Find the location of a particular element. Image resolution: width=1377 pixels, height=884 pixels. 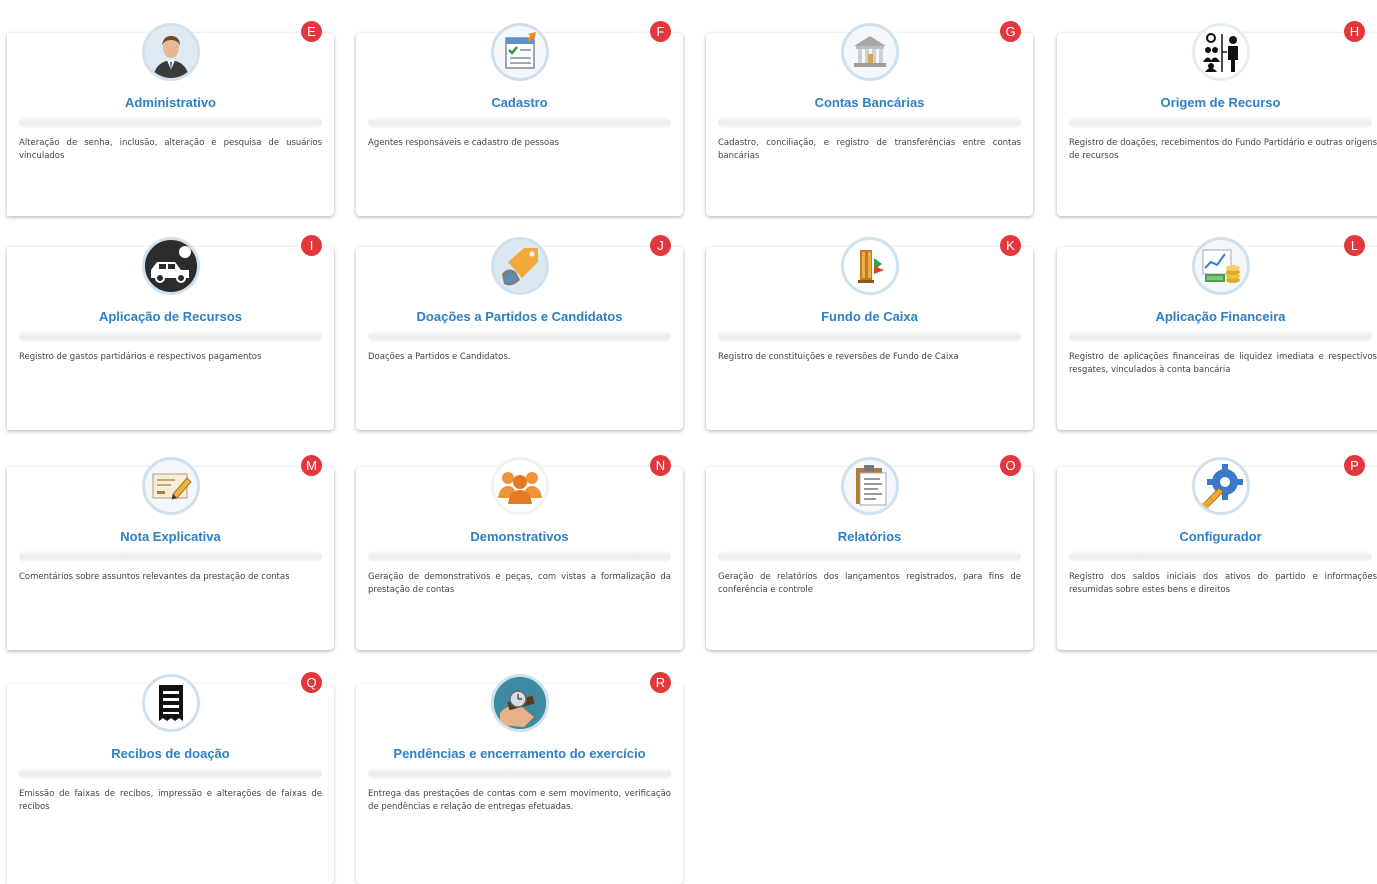

people-source-icon is located at coordinates (1220, 52).